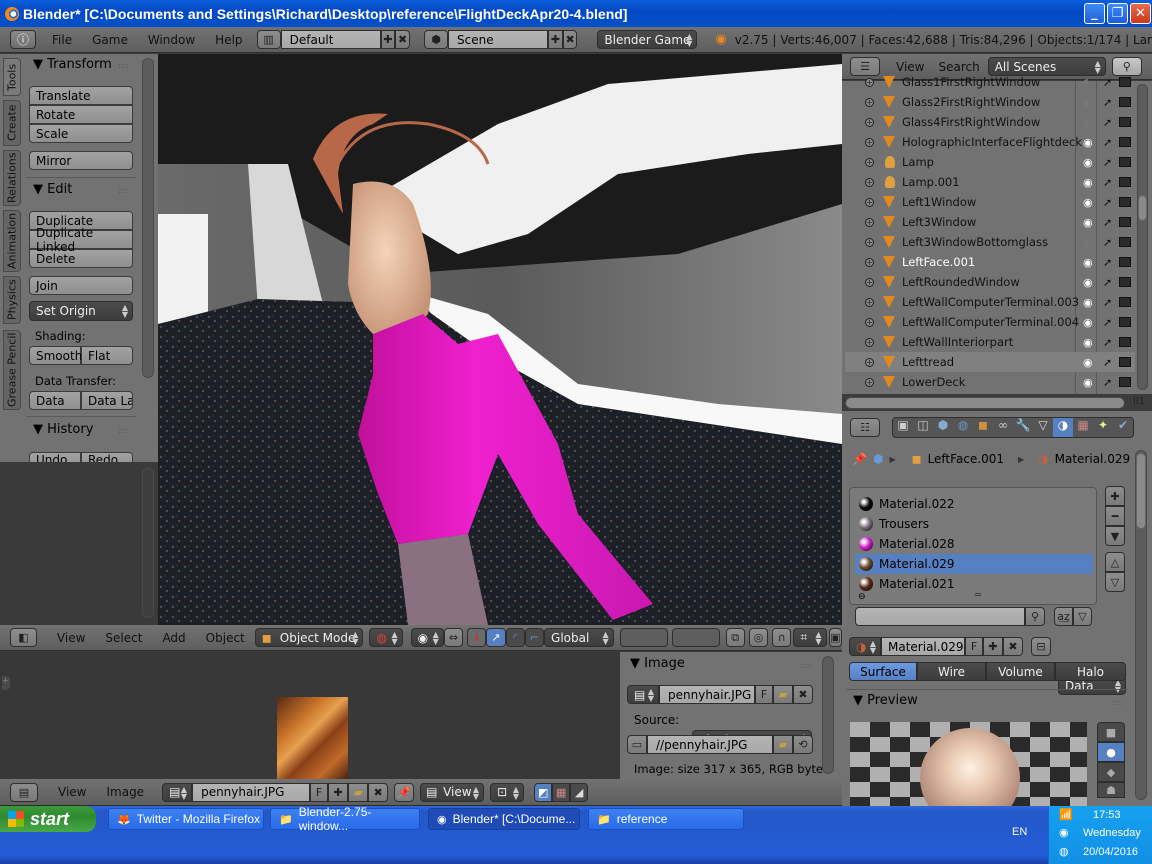 Image resolution: width=1152 pixels, height=864 pixels. Describe the element at coordinates (177, 792) in the screenshot. I see `image-browse-header-button: ▤ ▲ ▼` at that location.